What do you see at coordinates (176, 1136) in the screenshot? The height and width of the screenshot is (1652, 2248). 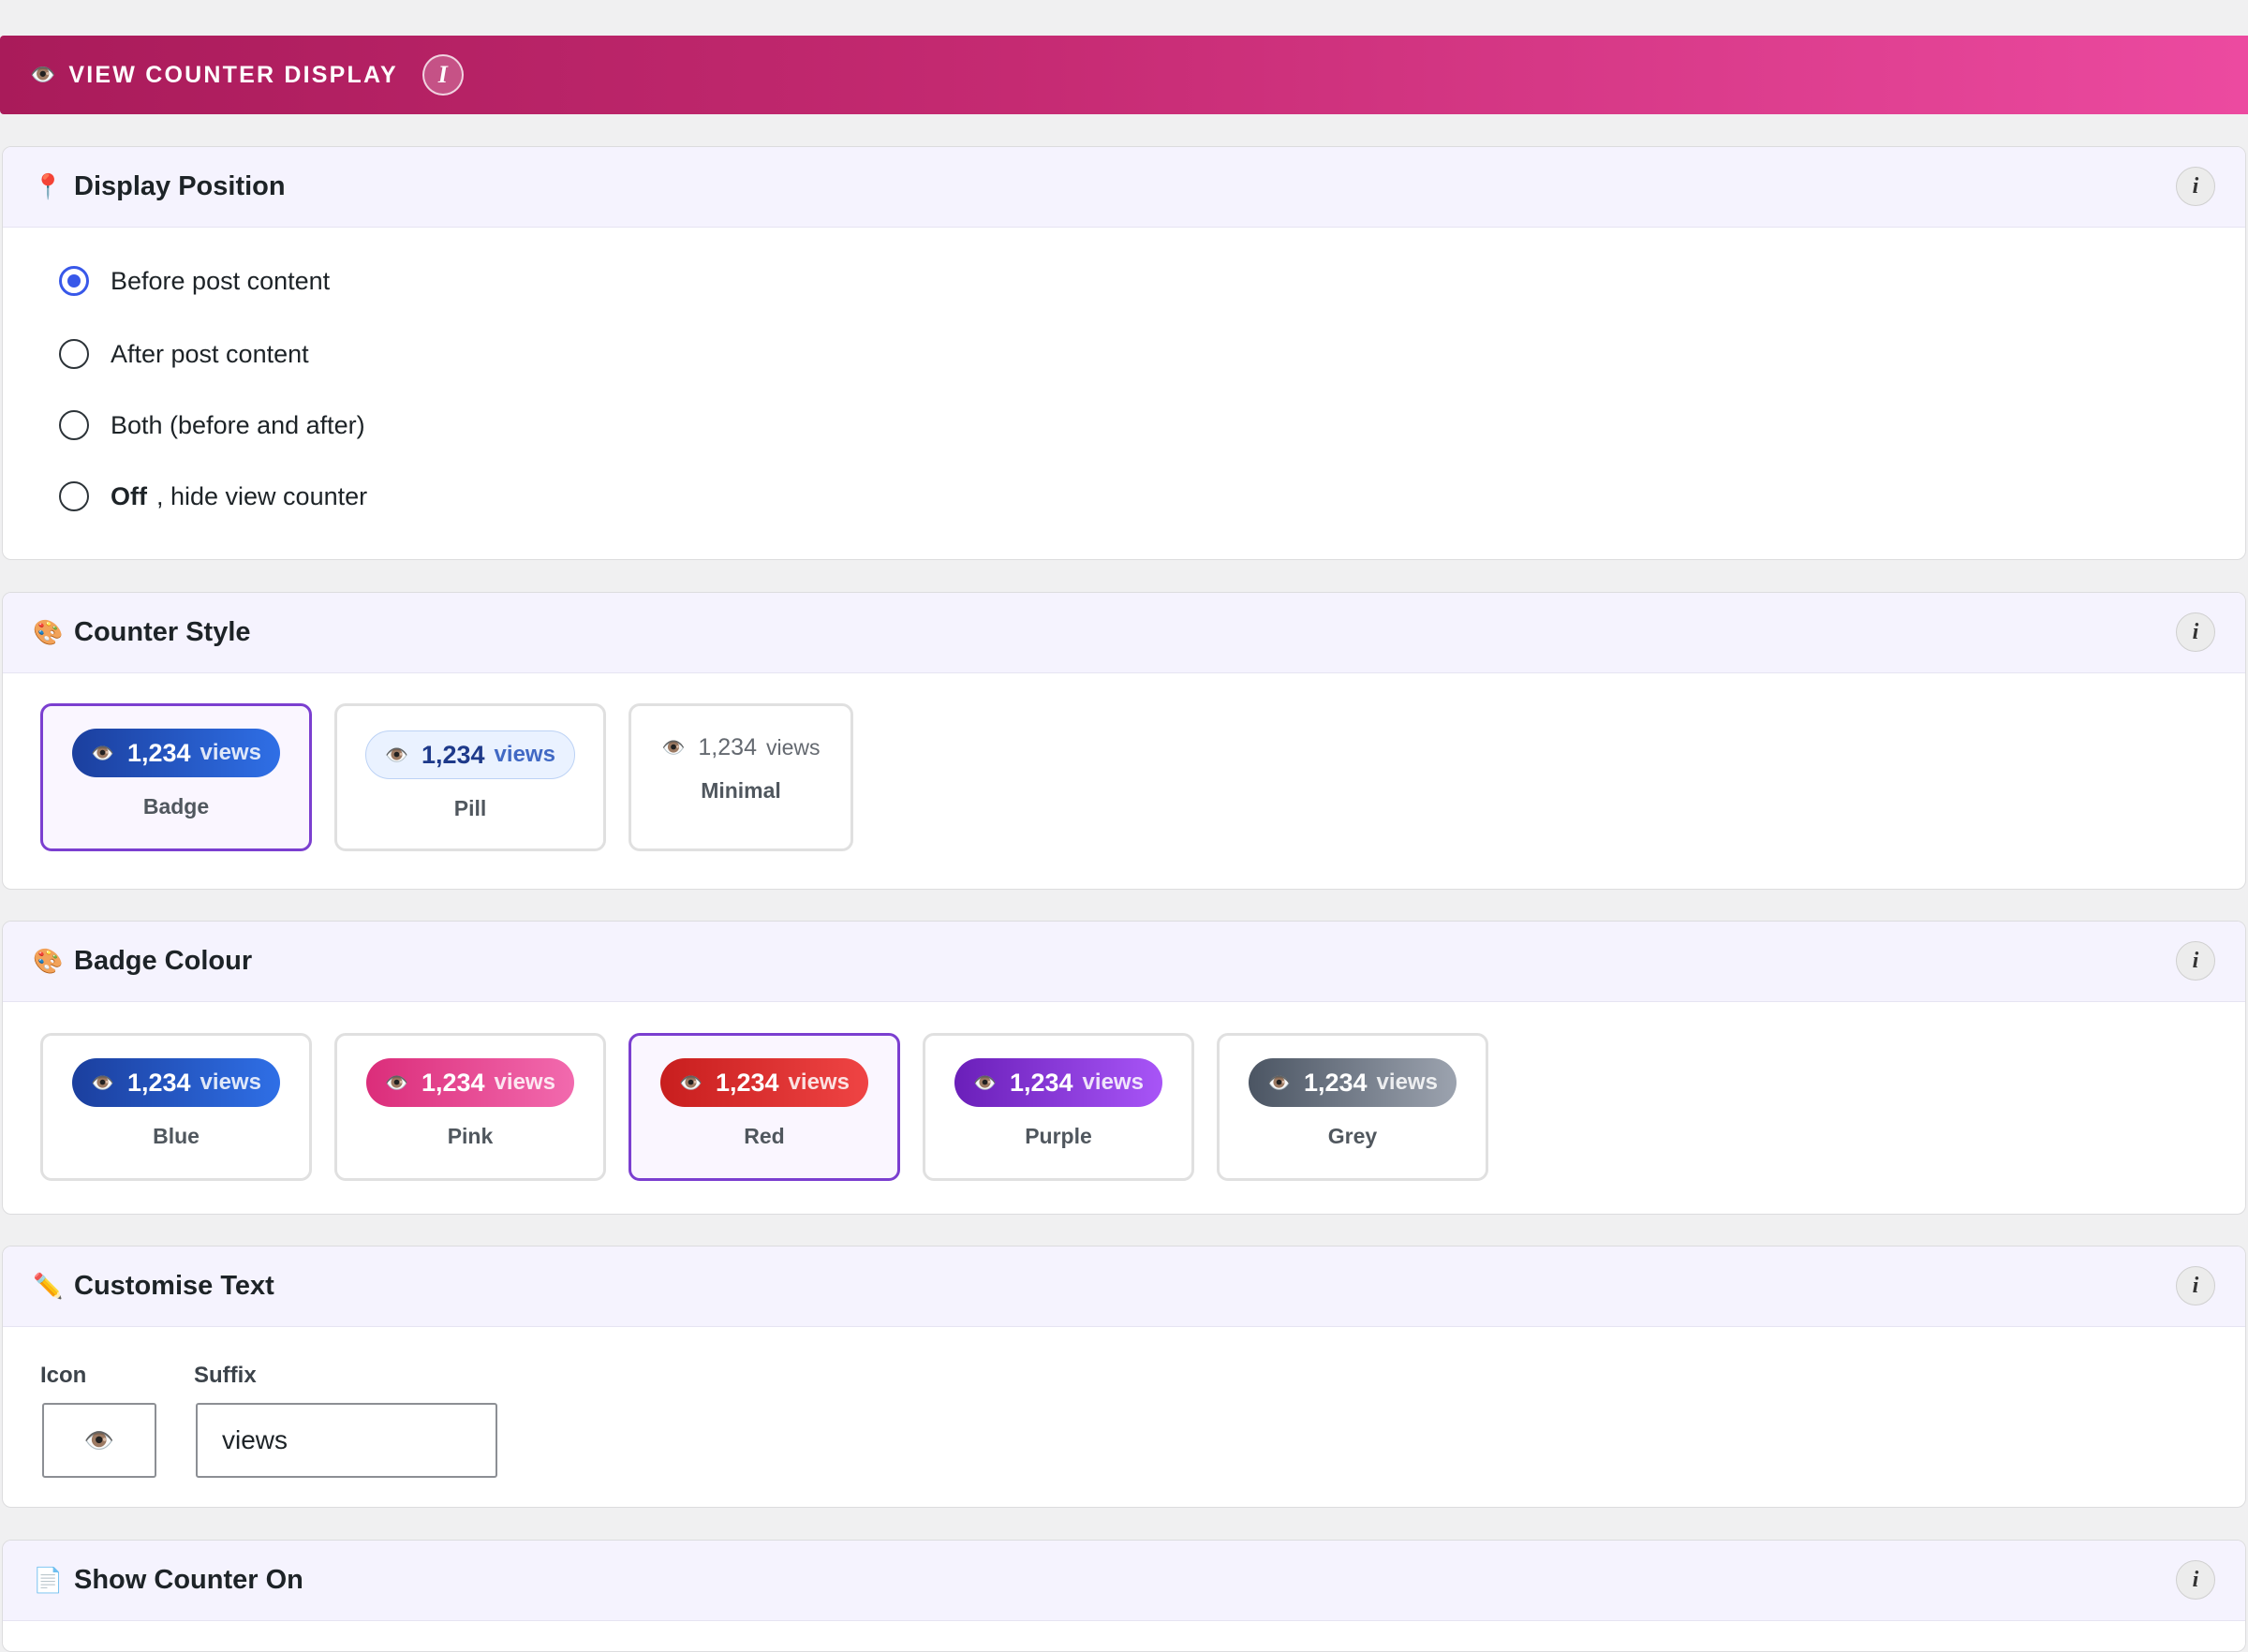 I see `option-name: Blue` at bounding box center [176, 1136].